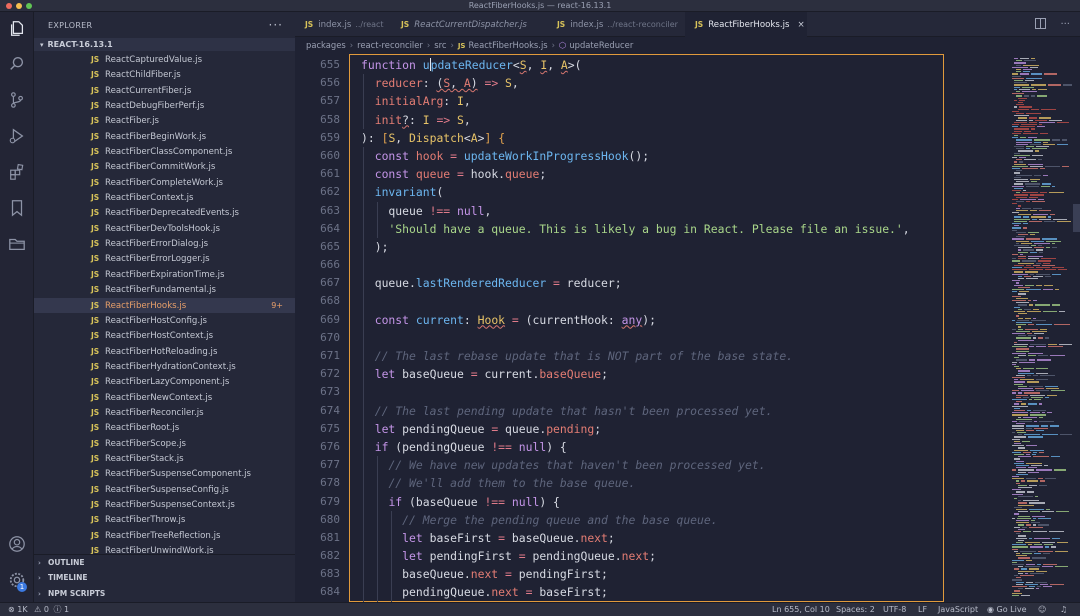  What do you see at coordinates (1042, 609) in the screenshot?
I see `feedback-icon: ☺` at bounding box center [1042, 609].